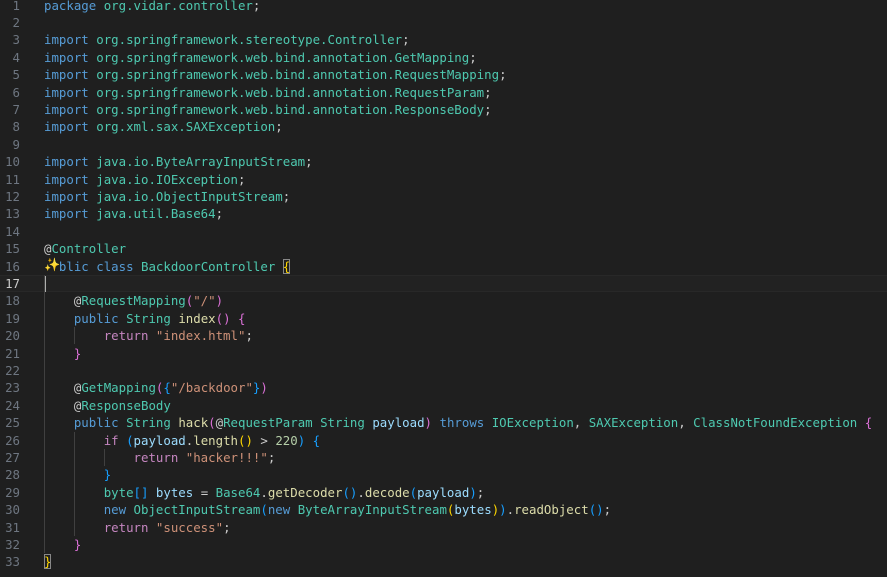  I want to click on code-line: 26 if (payload.length() > 220) {, so click(443, 440).